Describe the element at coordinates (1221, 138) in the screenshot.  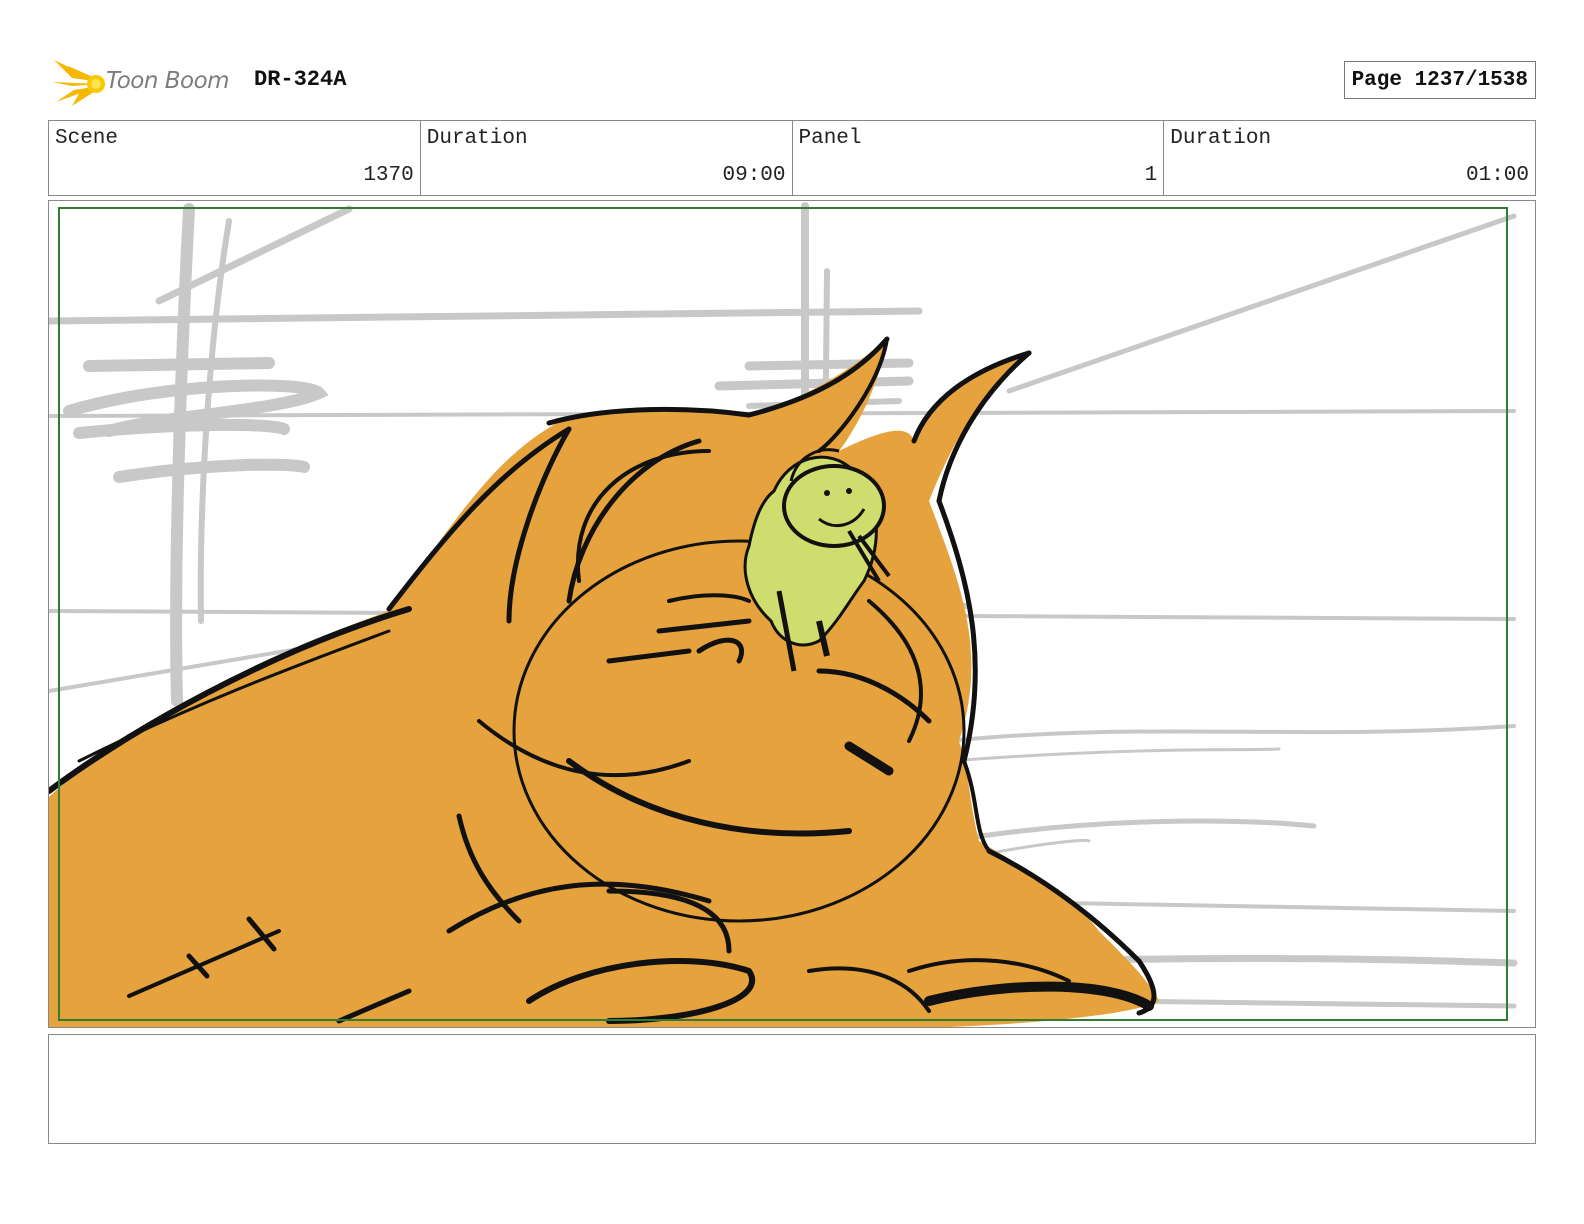
I see `panel-duration-label: Duration` at that location.